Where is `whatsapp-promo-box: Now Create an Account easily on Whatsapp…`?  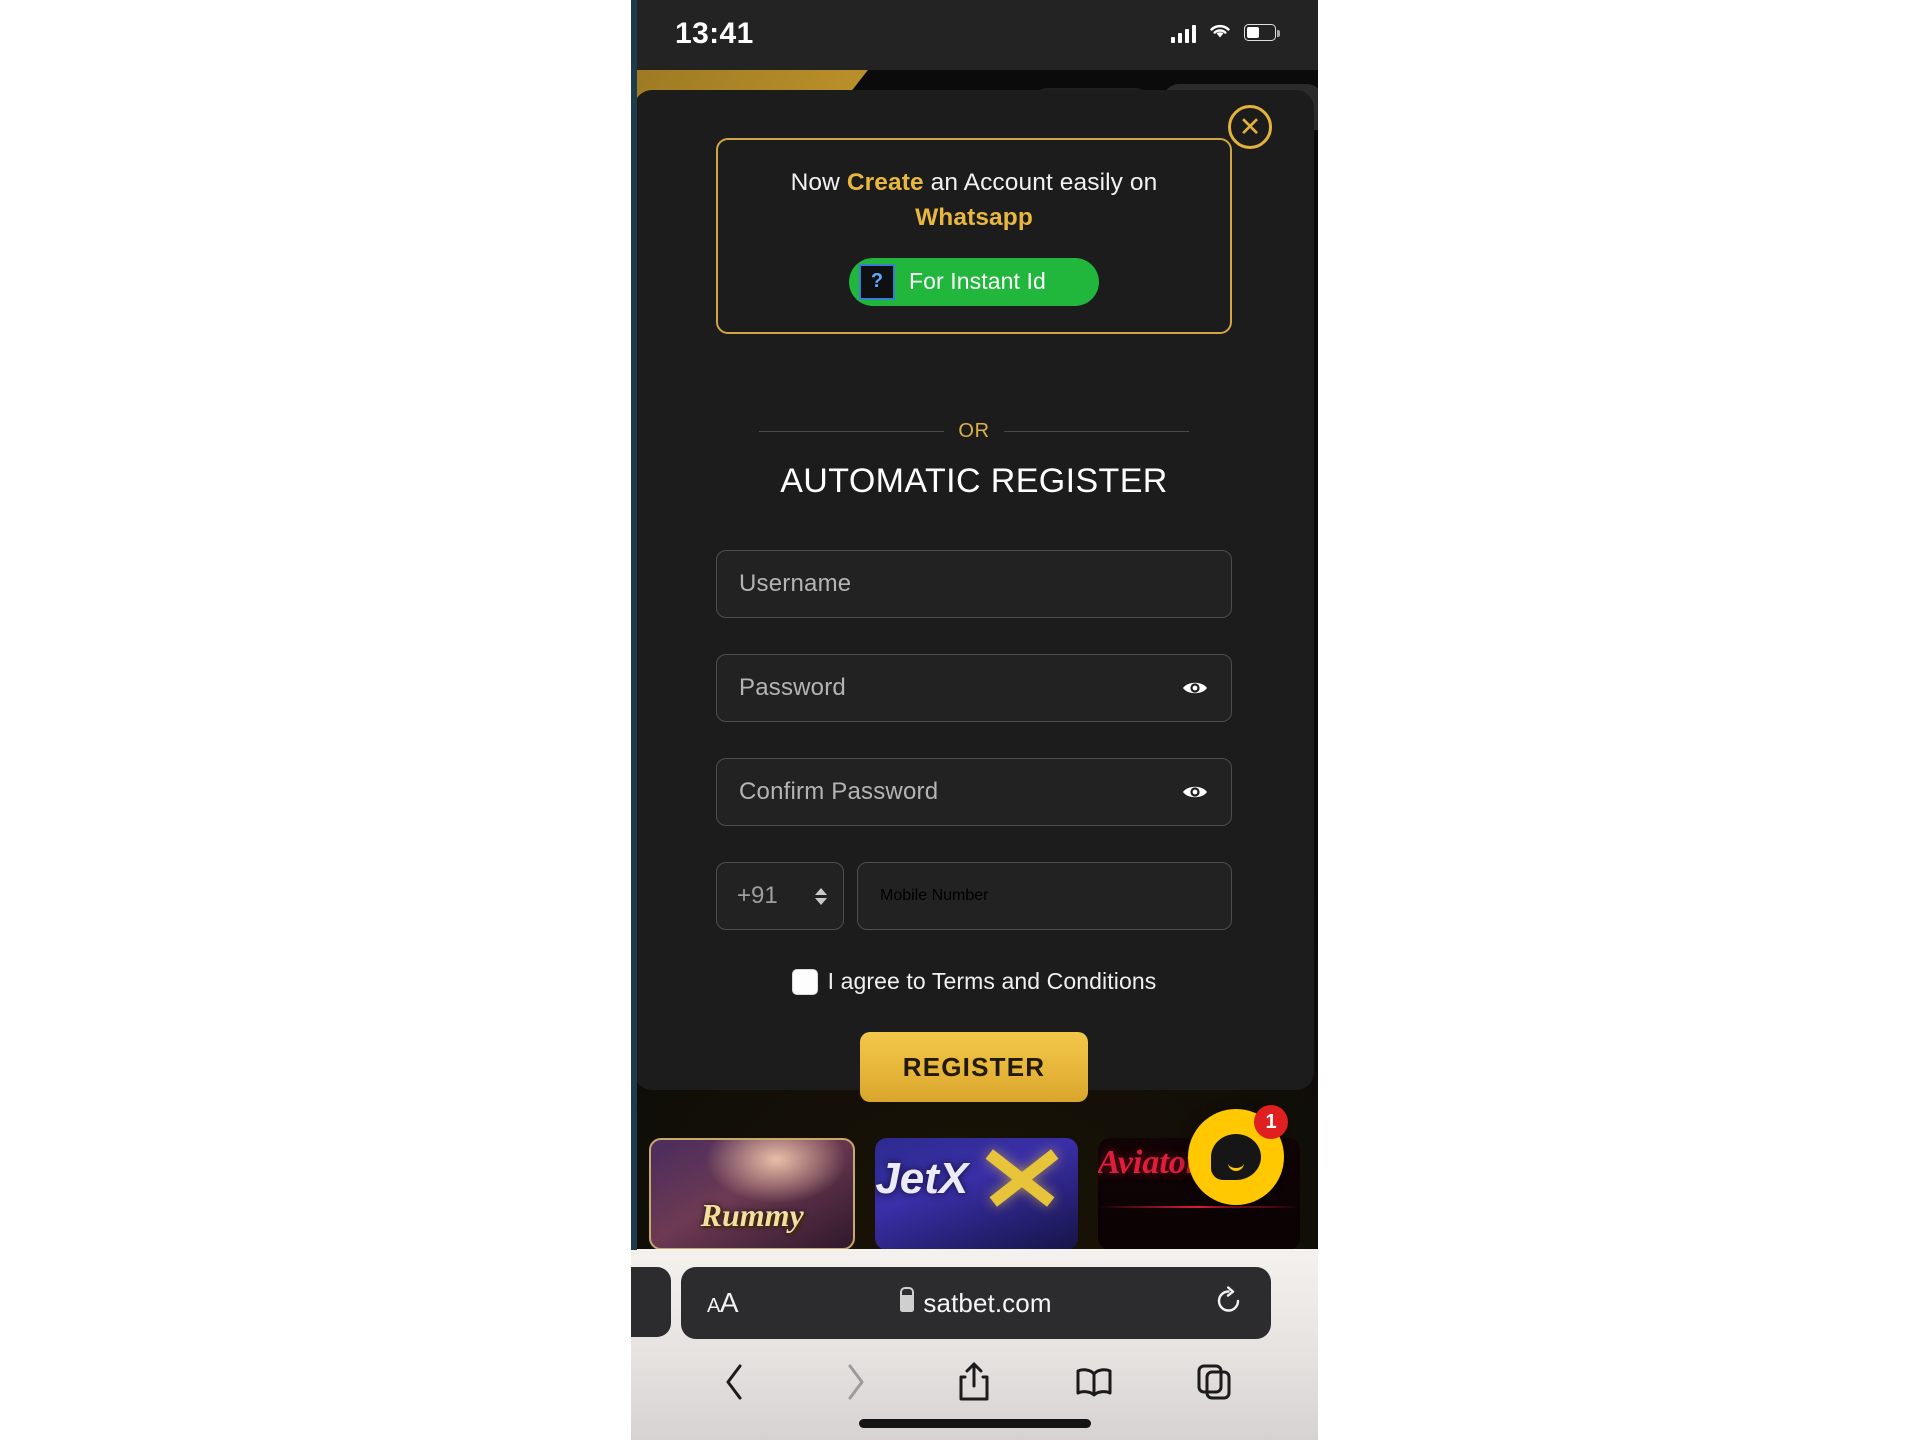
whatsapp-promo-box: Now Create an Account easily on Whatsapp… is located at coordinates (974, 236).